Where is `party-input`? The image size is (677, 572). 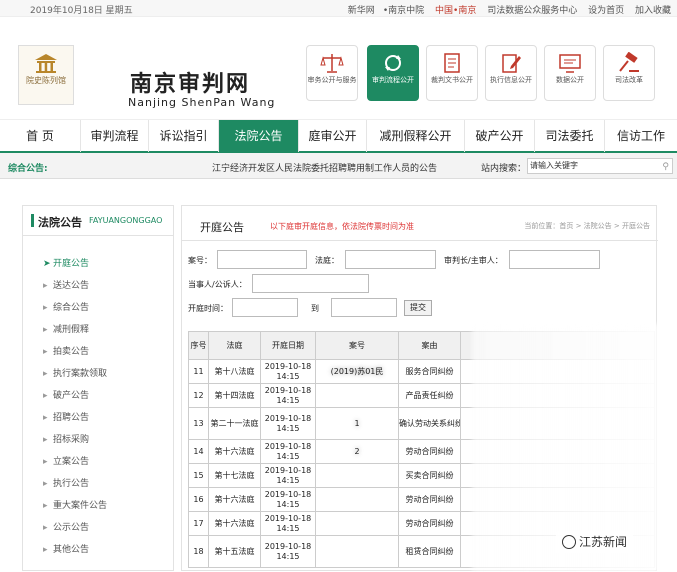 party-input is located at coordinates (310, 283).